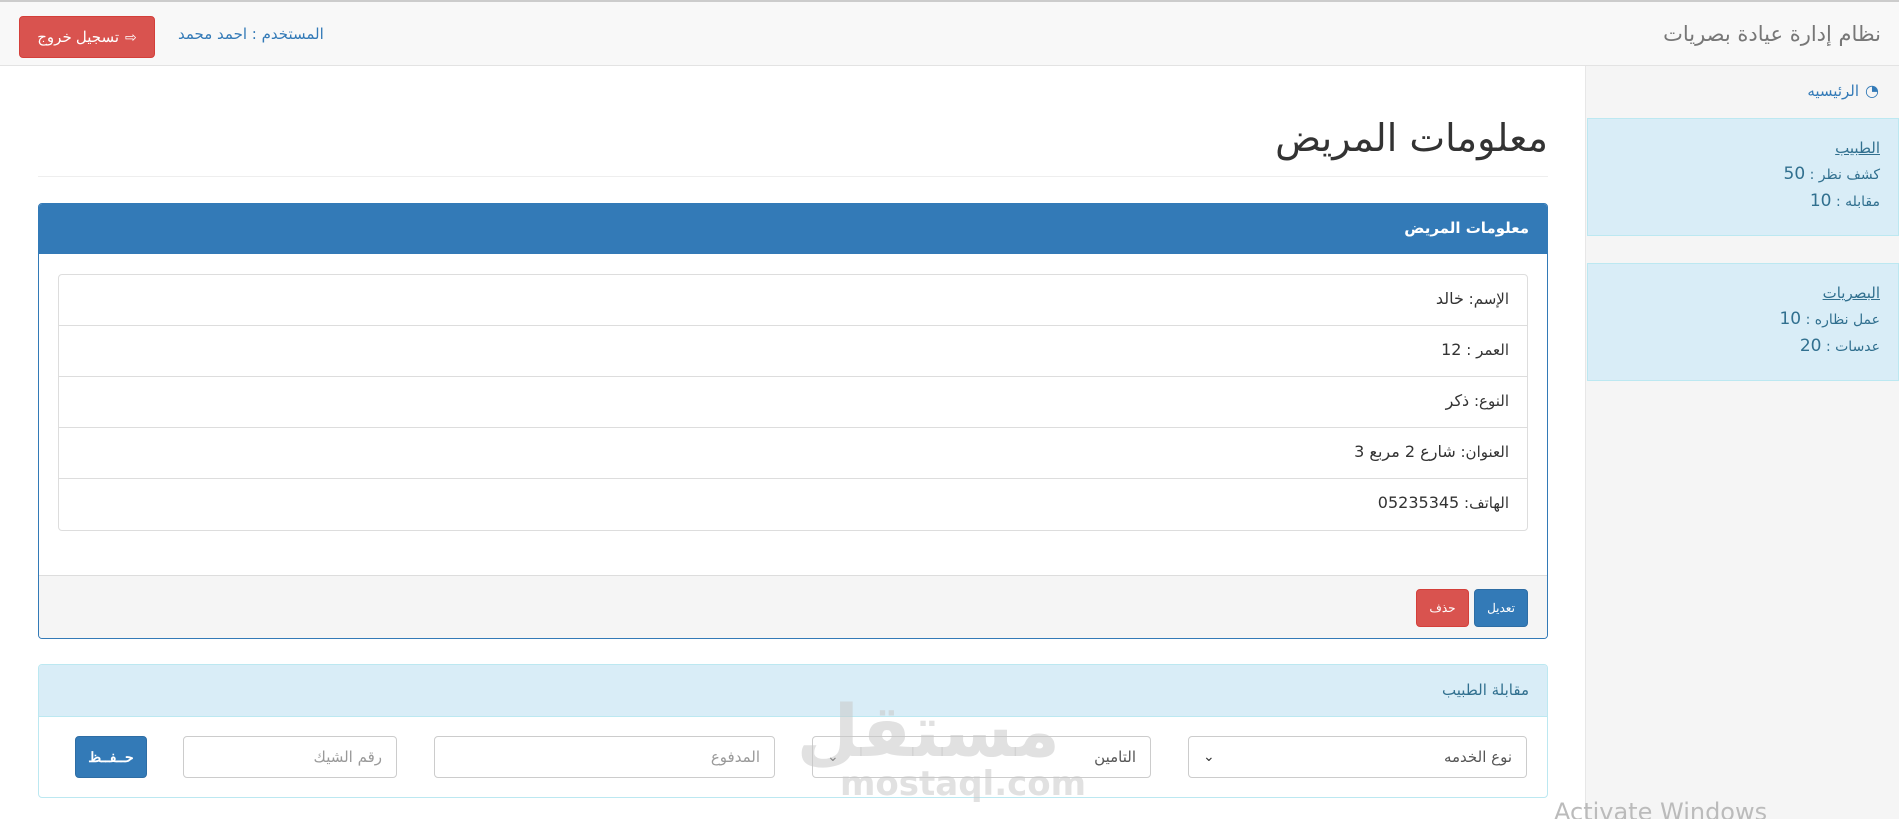  I want to click on field-value: خالد, so click(1449, 298).